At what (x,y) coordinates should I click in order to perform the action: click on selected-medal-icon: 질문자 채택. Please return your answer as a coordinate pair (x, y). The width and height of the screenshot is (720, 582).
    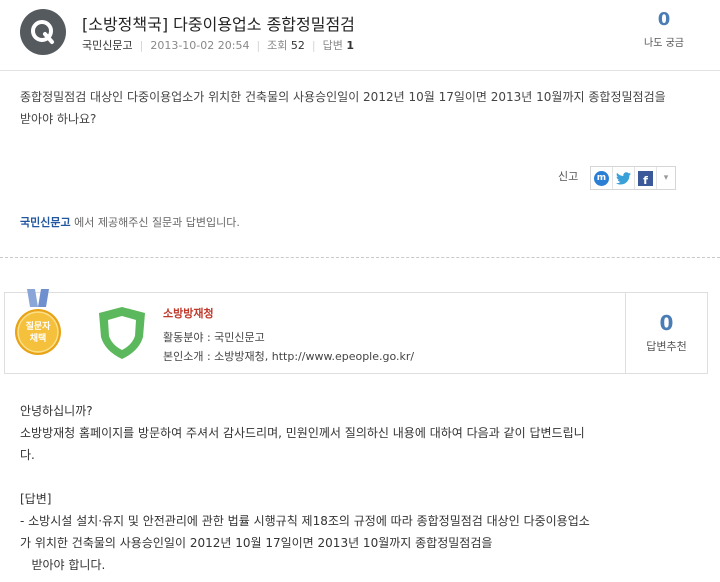
    Looking at the image, I should click on (38, 329).